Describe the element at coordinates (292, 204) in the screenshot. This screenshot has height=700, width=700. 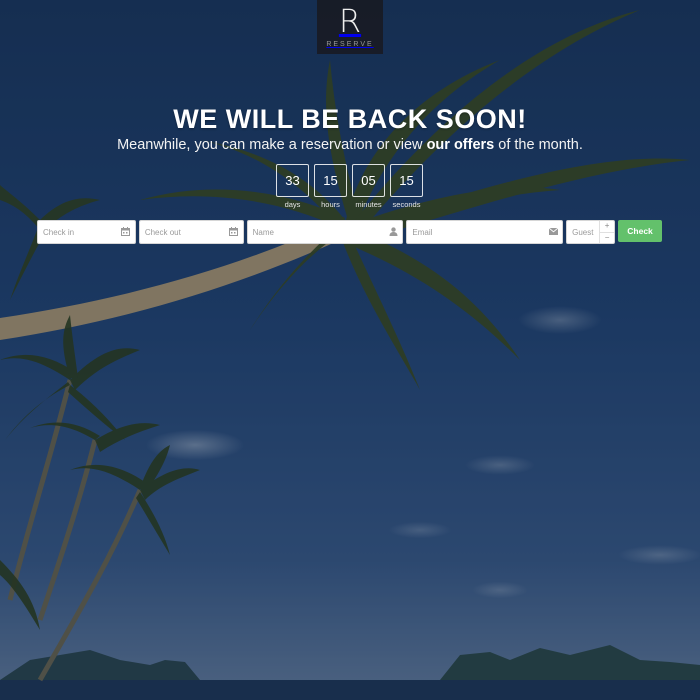
I see `countdown-days-label: days` at that location.